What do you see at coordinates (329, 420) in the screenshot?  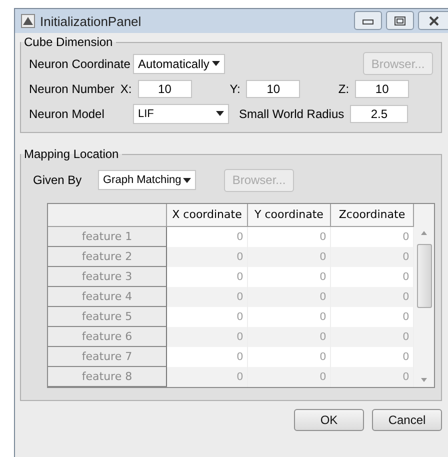 I see `dialog-button: OK` at bounding box center [329, 420].